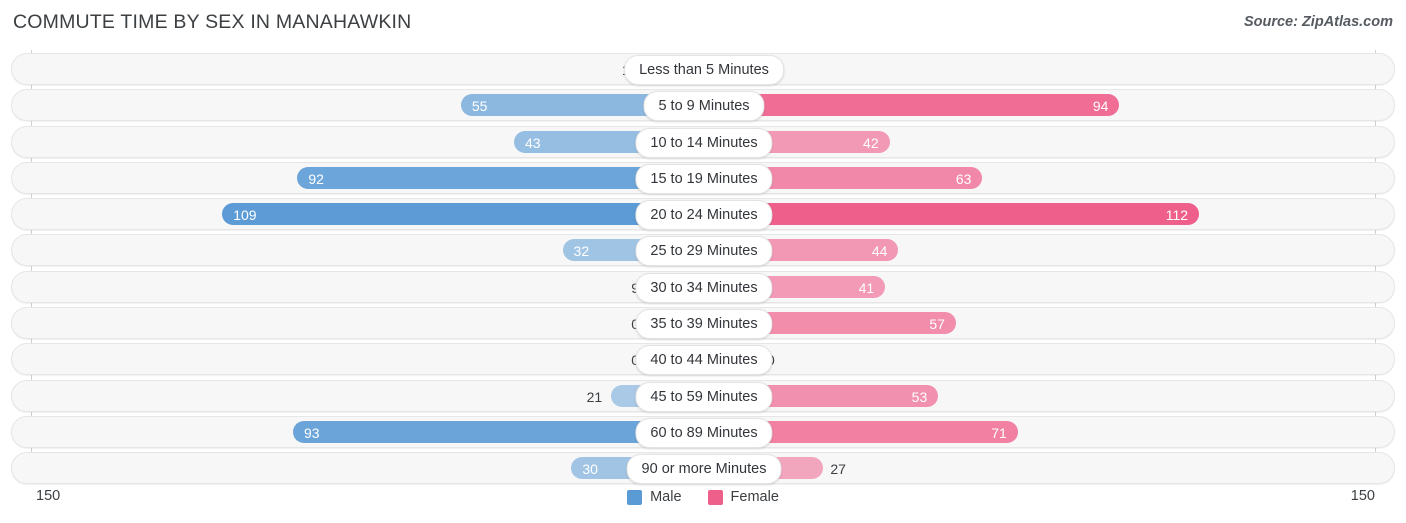 The height and width of the screenshot is (523, 1406). What do you see at coordinates (532, 142) in the screenshot?
I see `male-value-label: 43` at bounding box center [532, 142].